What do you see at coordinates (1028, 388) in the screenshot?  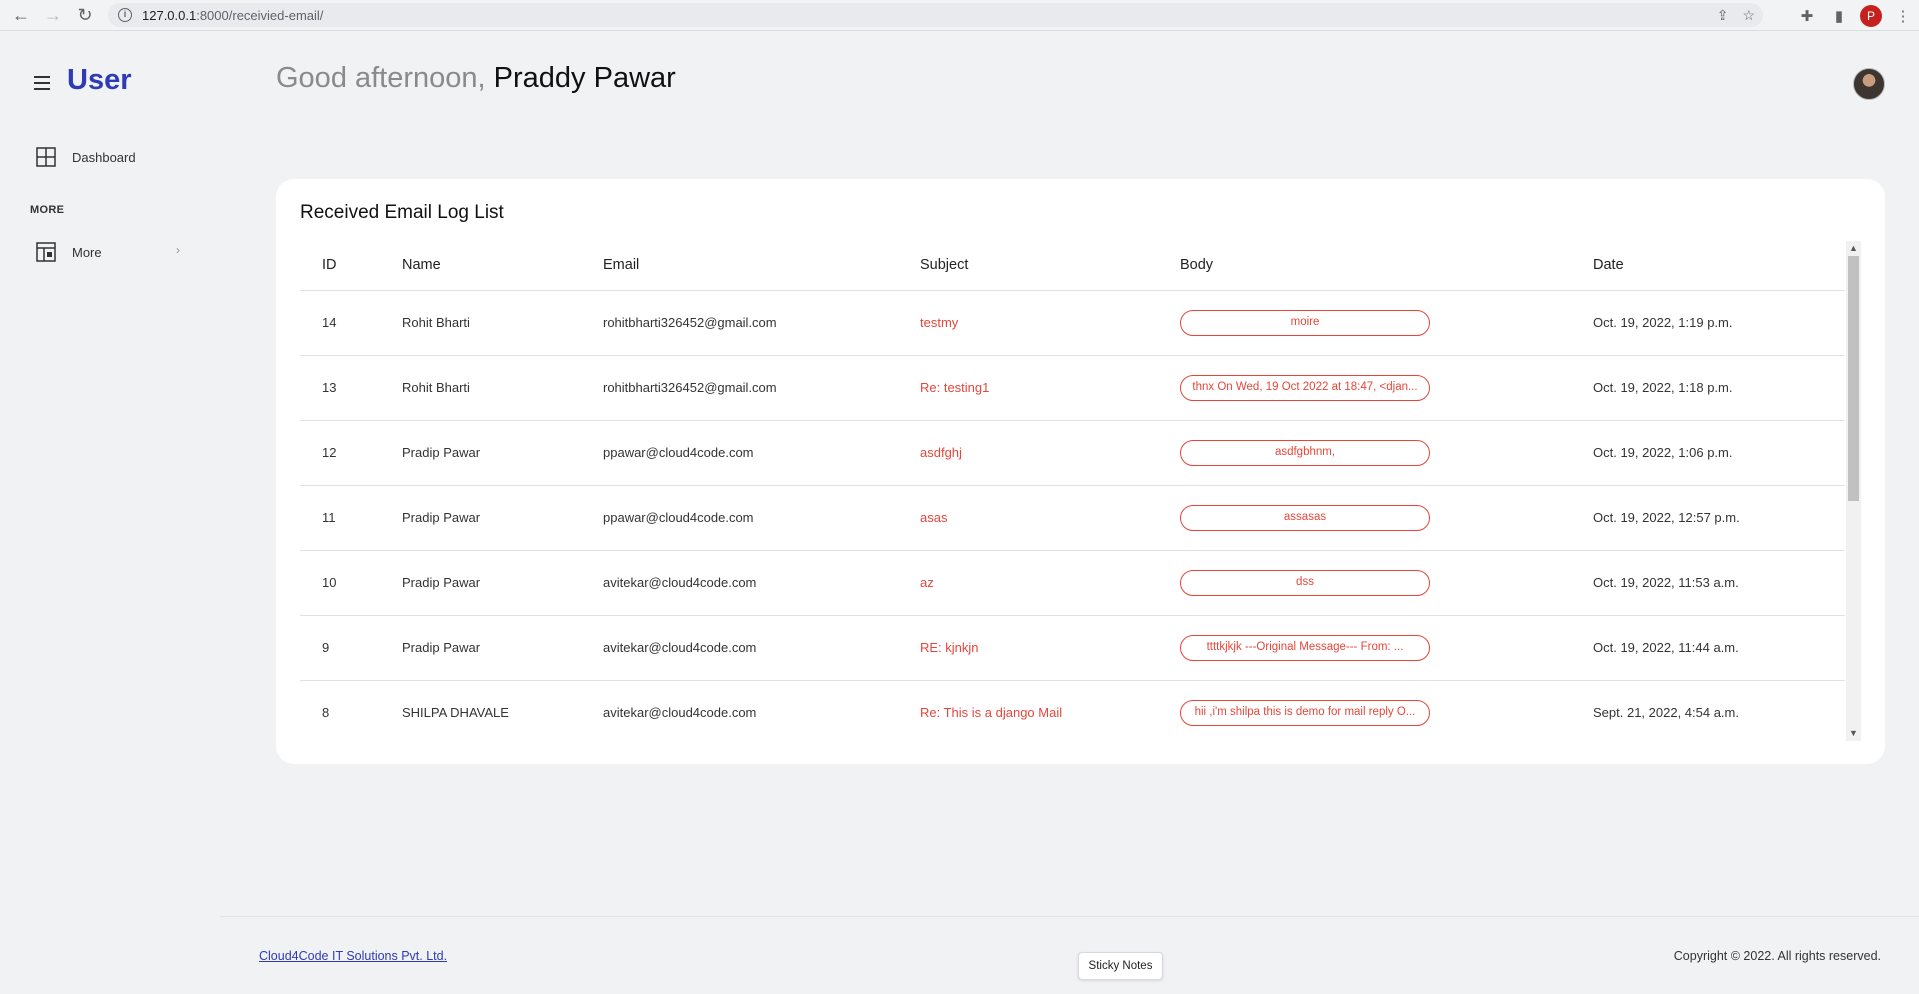 I see `cell-subject: Re: testing1` at bounding box center [1028, 388].